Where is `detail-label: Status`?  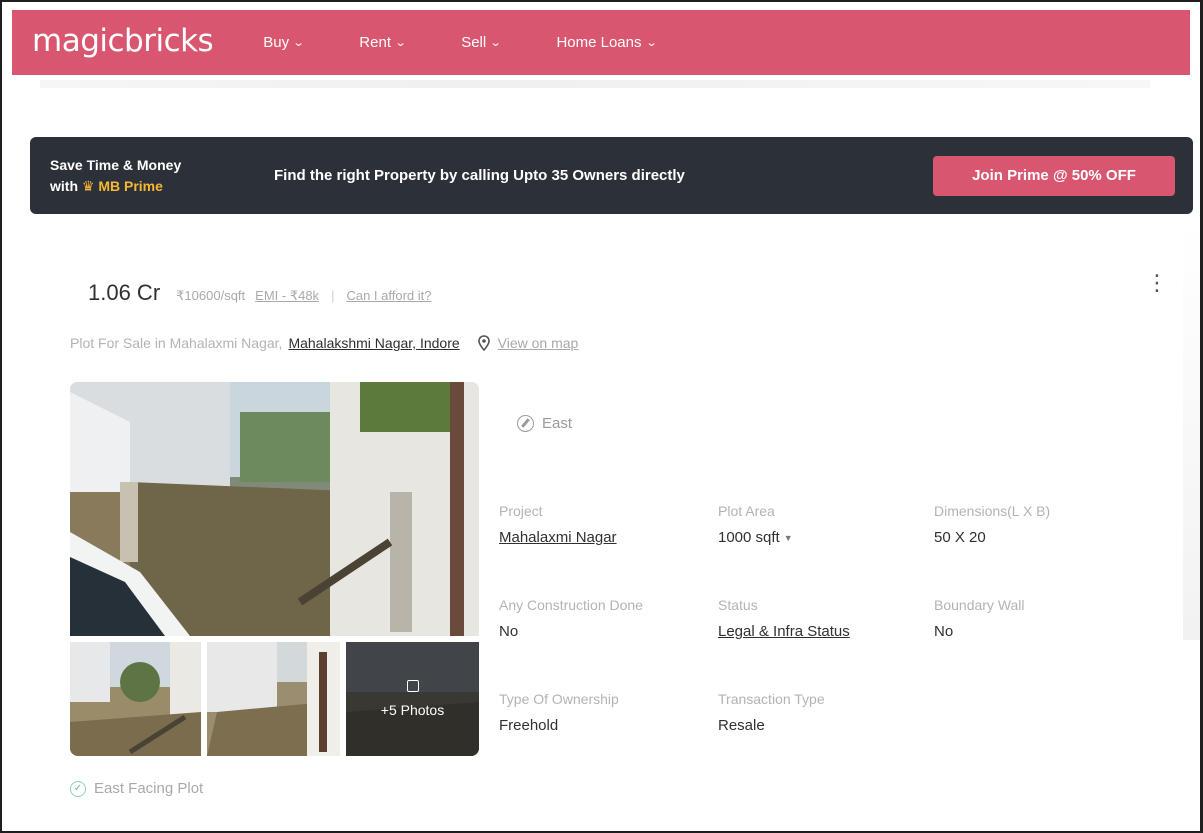 detail-label: Status is located at coordinates (738, 605).